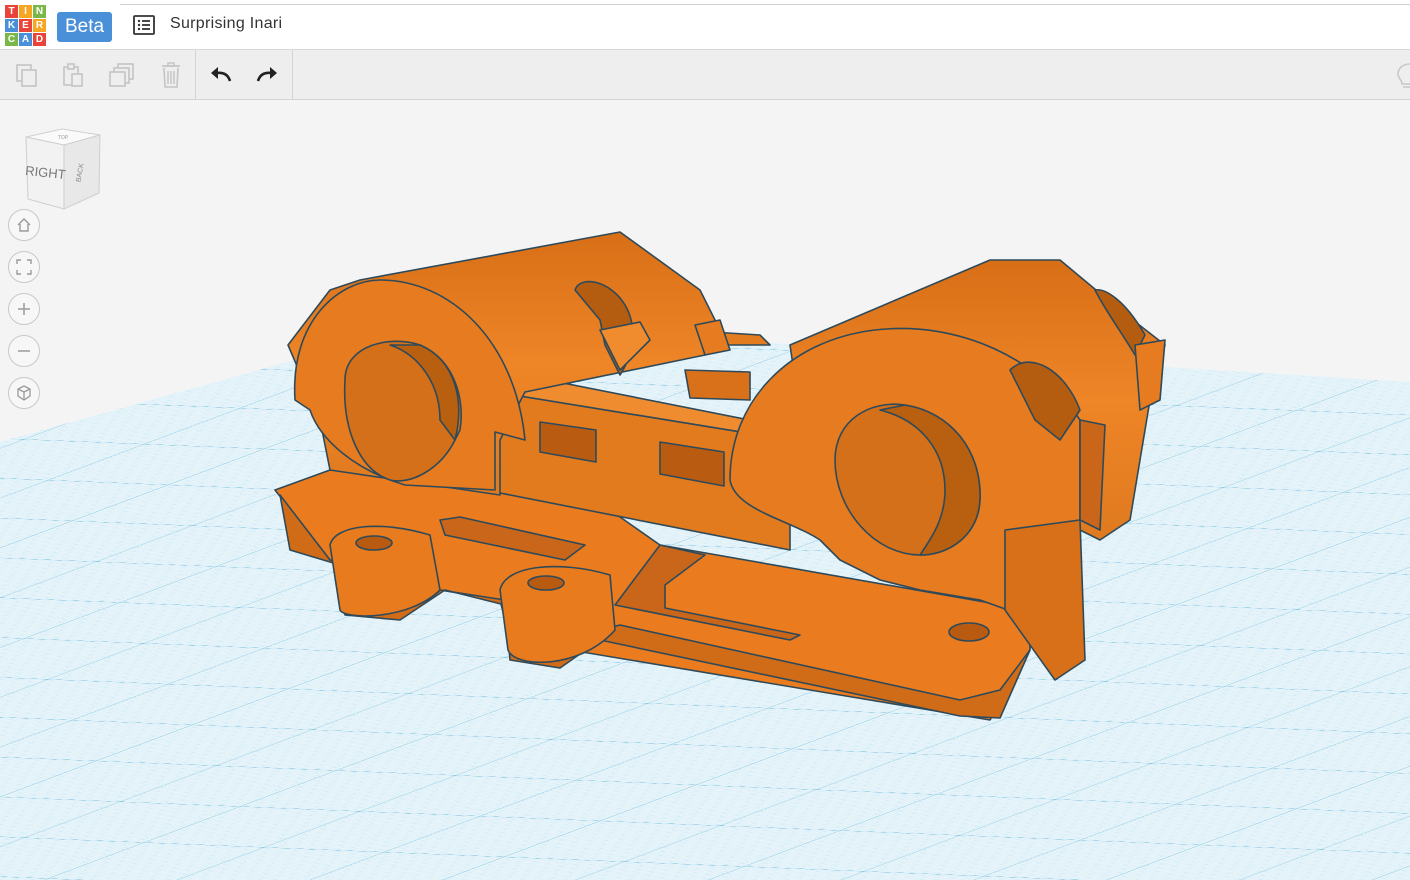 This screenshot has width=1410, height=880. I want to click on browser-edge, so click(765, 2).